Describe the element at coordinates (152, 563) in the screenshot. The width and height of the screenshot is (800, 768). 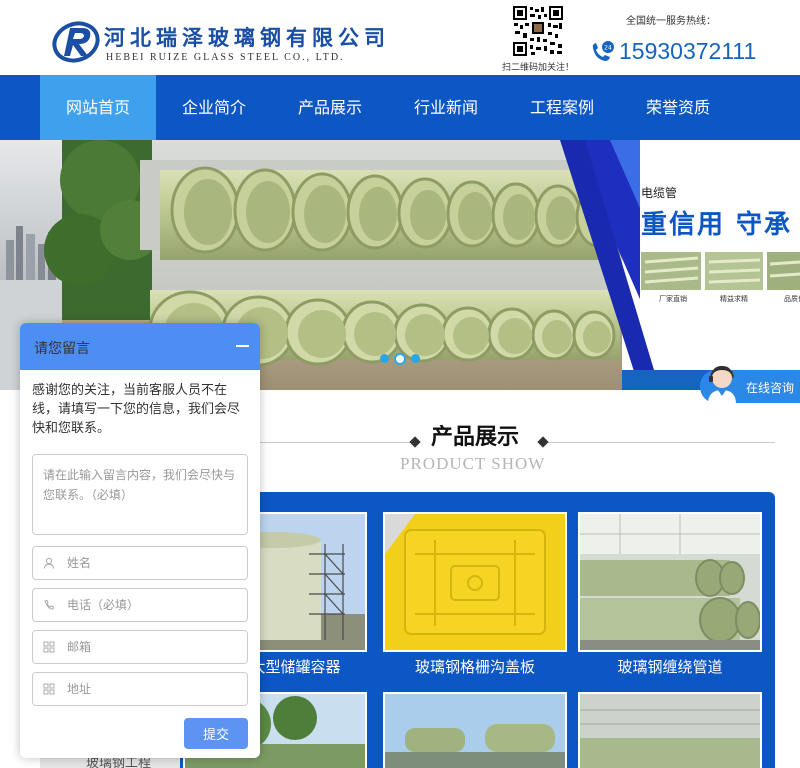
I see `name-input` at that location.